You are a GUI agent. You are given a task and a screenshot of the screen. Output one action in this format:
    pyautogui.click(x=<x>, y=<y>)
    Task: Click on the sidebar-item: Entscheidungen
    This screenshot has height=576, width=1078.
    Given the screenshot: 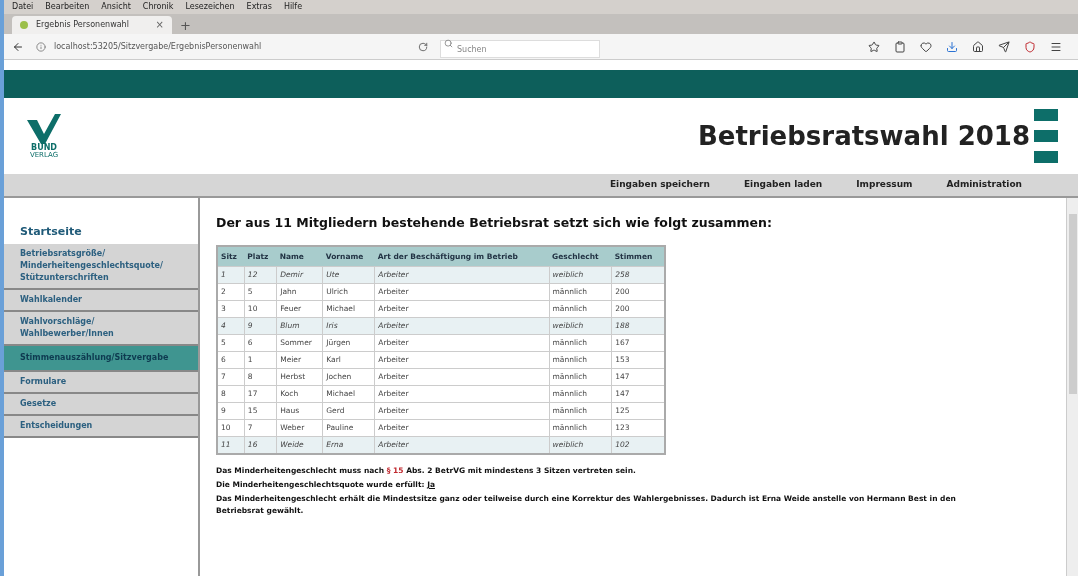 What is the action you would take?
    pyautogui.click(x=101, y=427)
    